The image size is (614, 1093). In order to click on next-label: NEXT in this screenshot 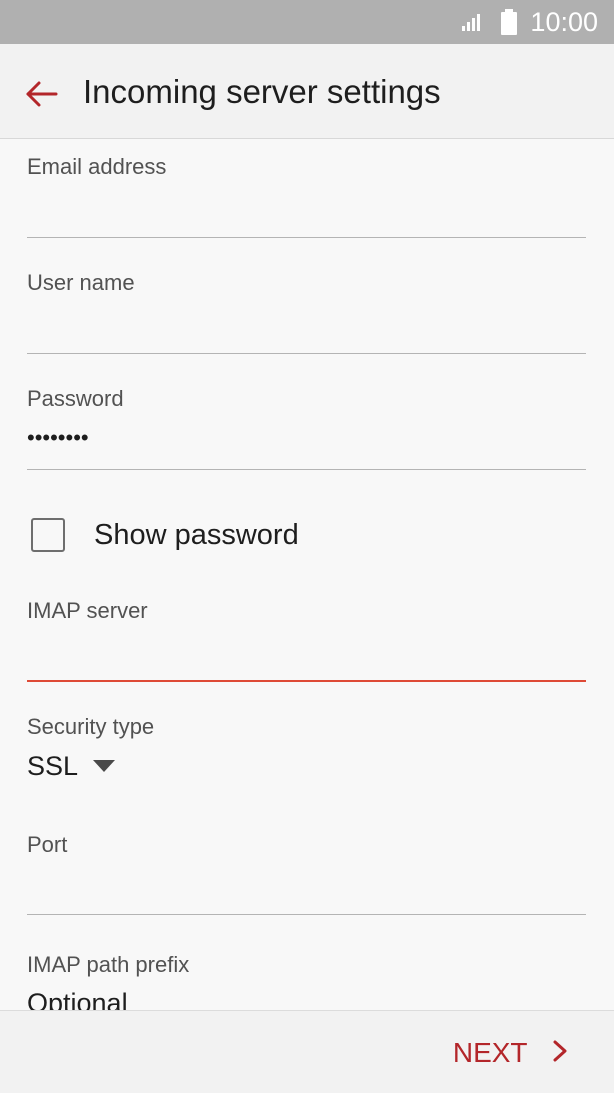, I will do `click(490, 1052)`.